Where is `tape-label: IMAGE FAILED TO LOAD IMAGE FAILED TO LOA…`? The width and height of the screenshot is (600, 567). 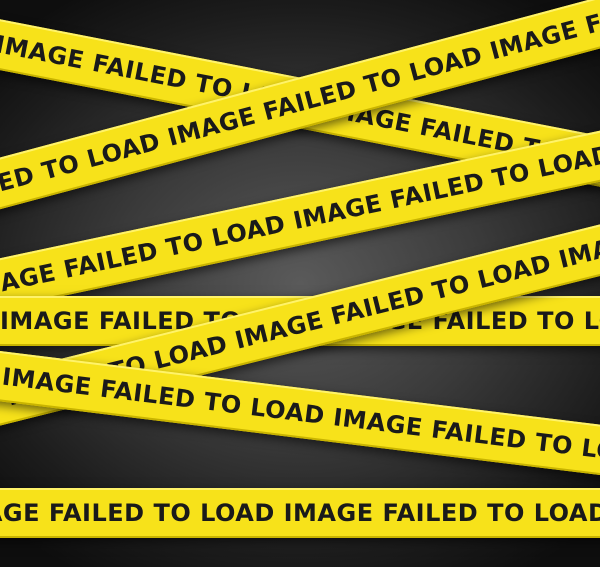
tape-label: IMAGE FAILED TO LOAD IMAGE FAILED TO LOA… is located at coordinates (300, 513).